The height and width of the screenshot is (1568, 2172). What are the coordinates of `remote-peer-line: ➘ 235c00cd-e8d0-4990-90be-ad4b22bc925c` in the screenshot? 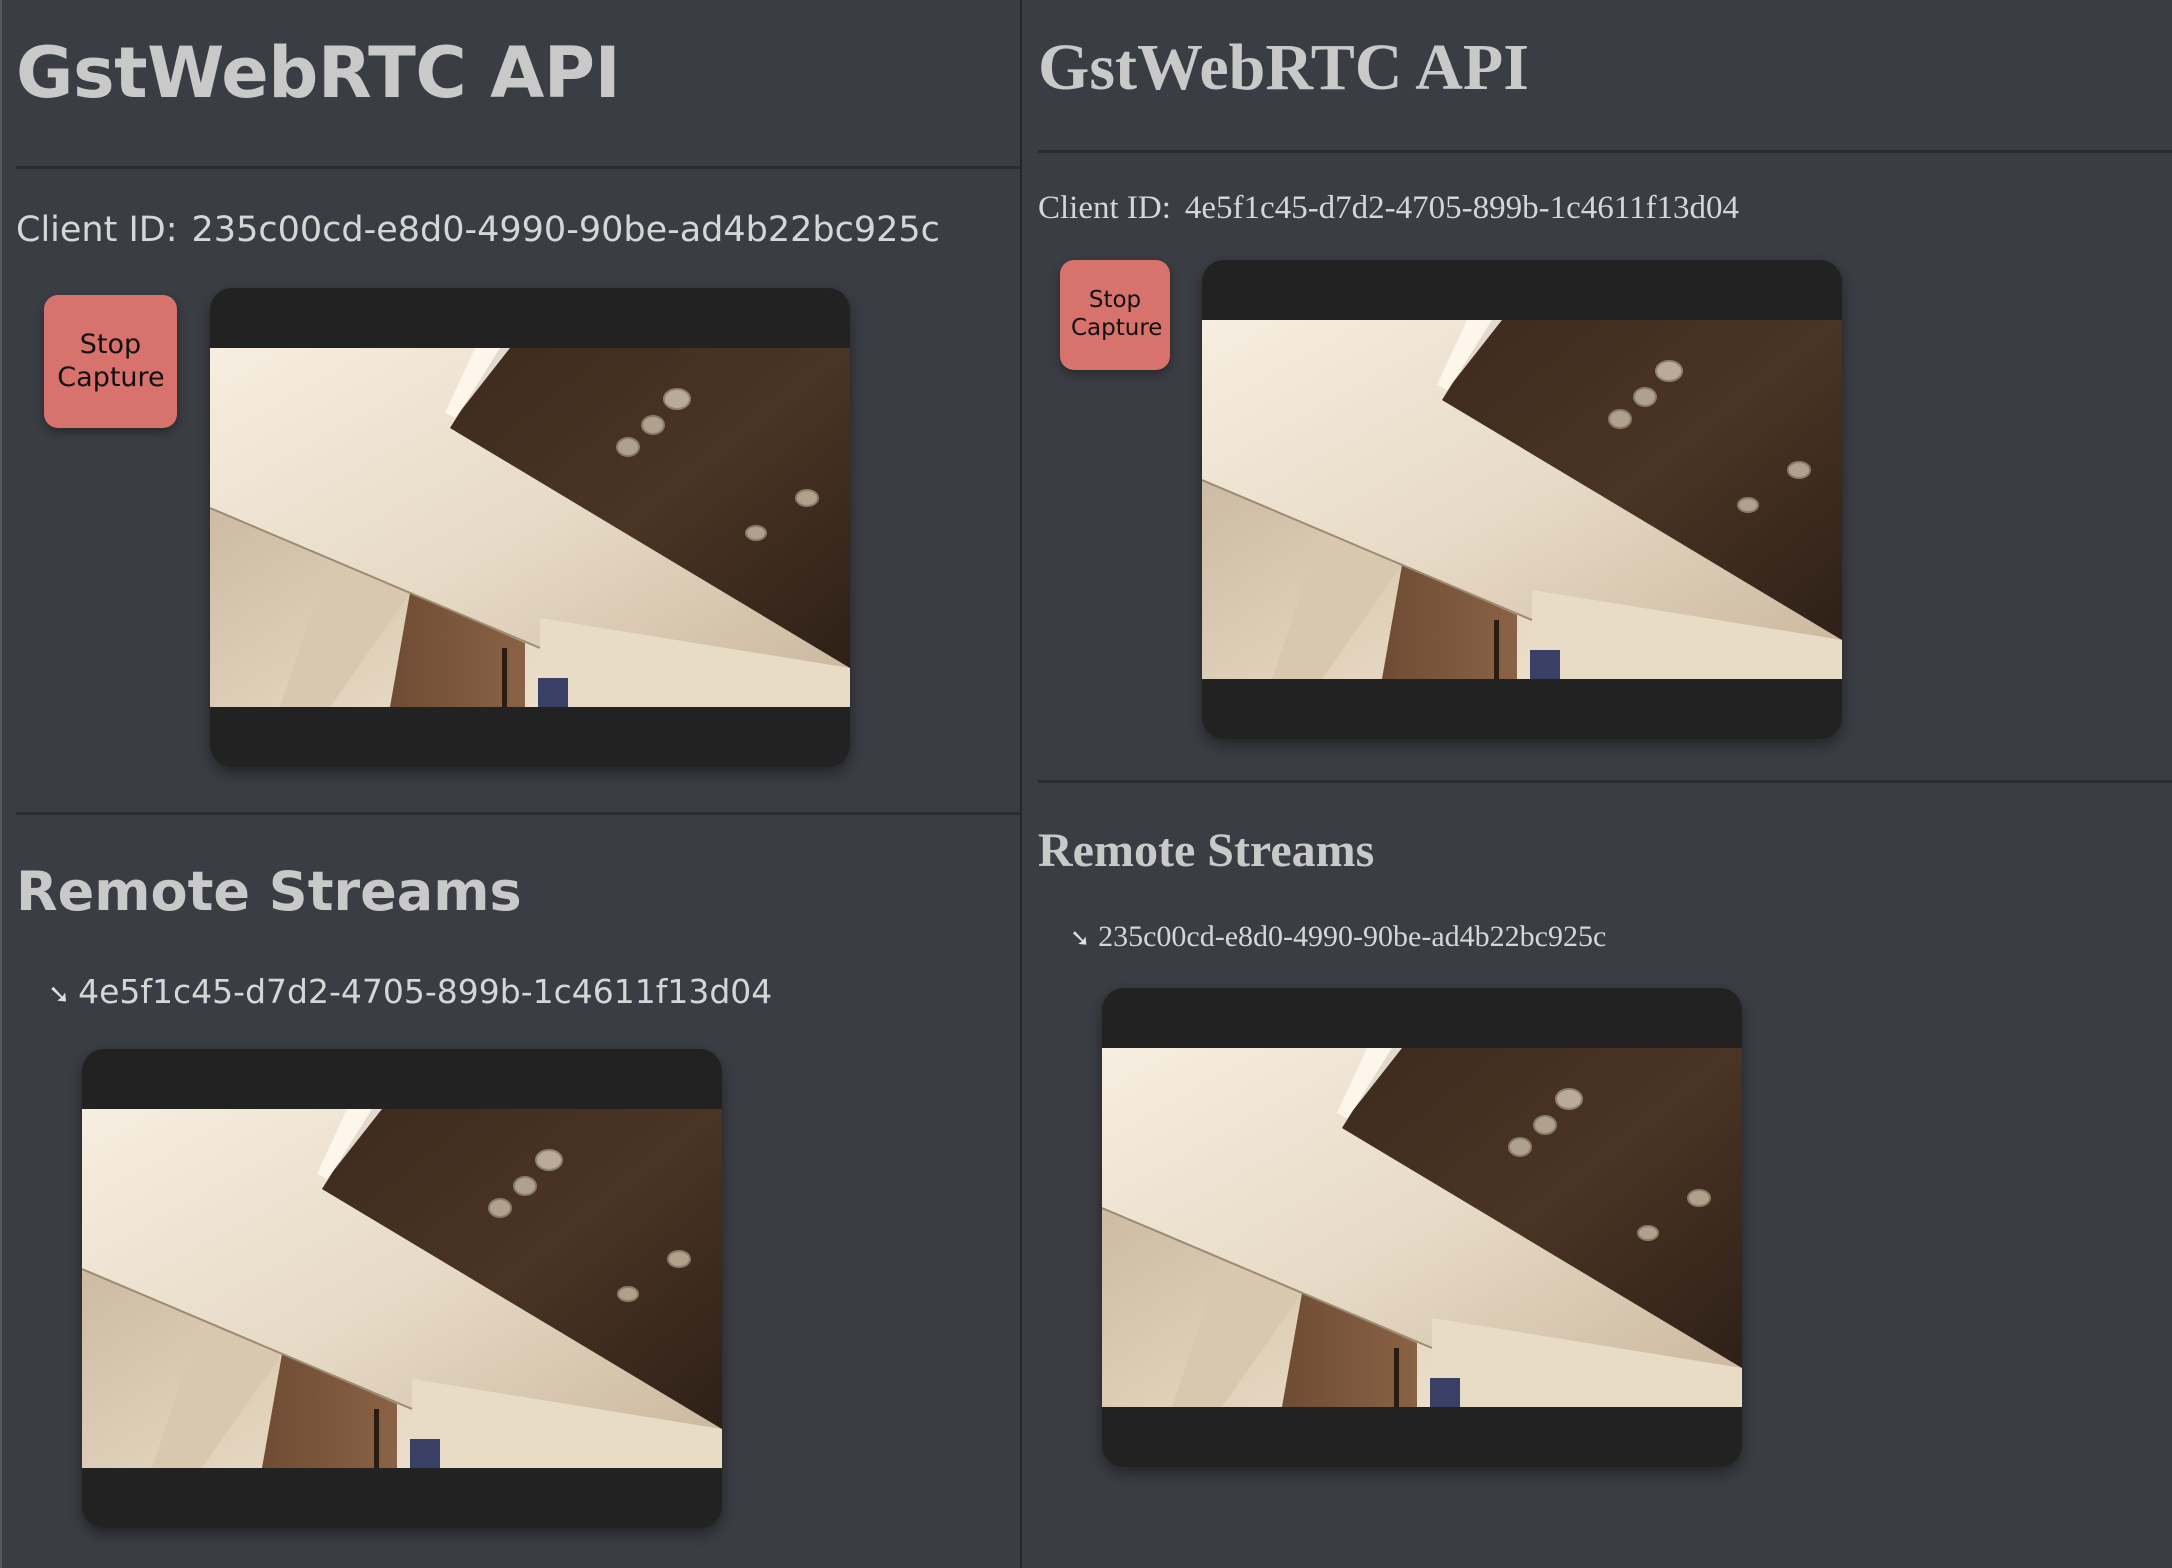 It's located at (1338, 937).